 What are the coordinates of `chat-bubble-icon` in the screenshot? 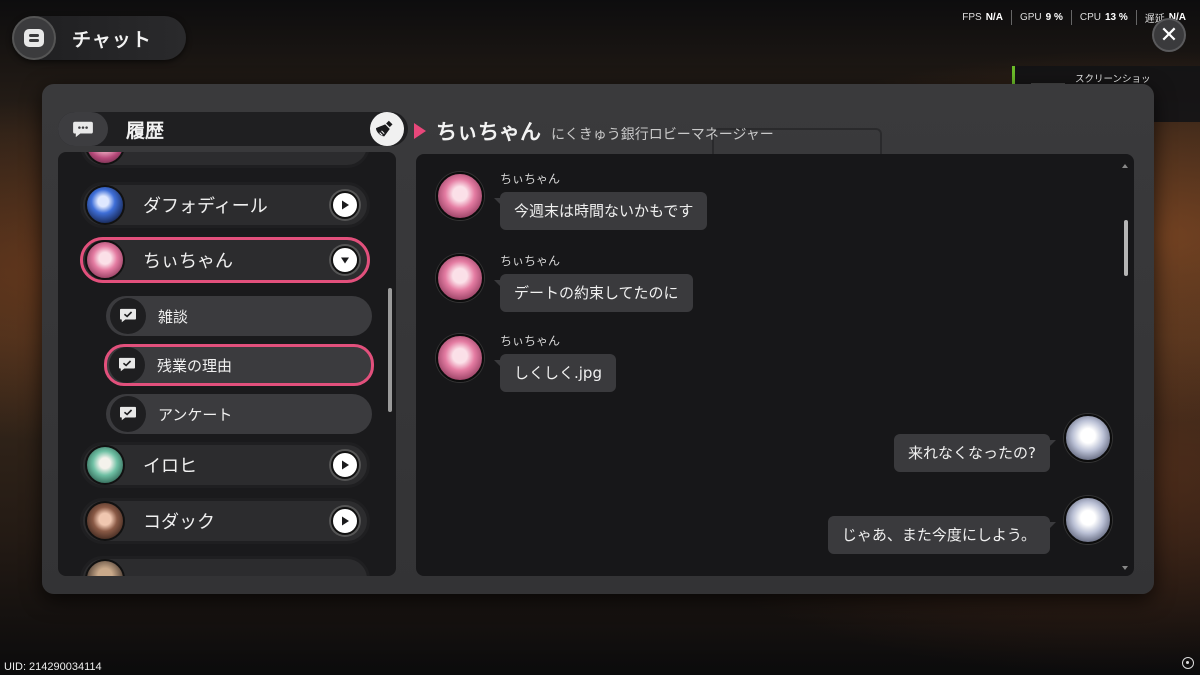 It's located at (83, 129).